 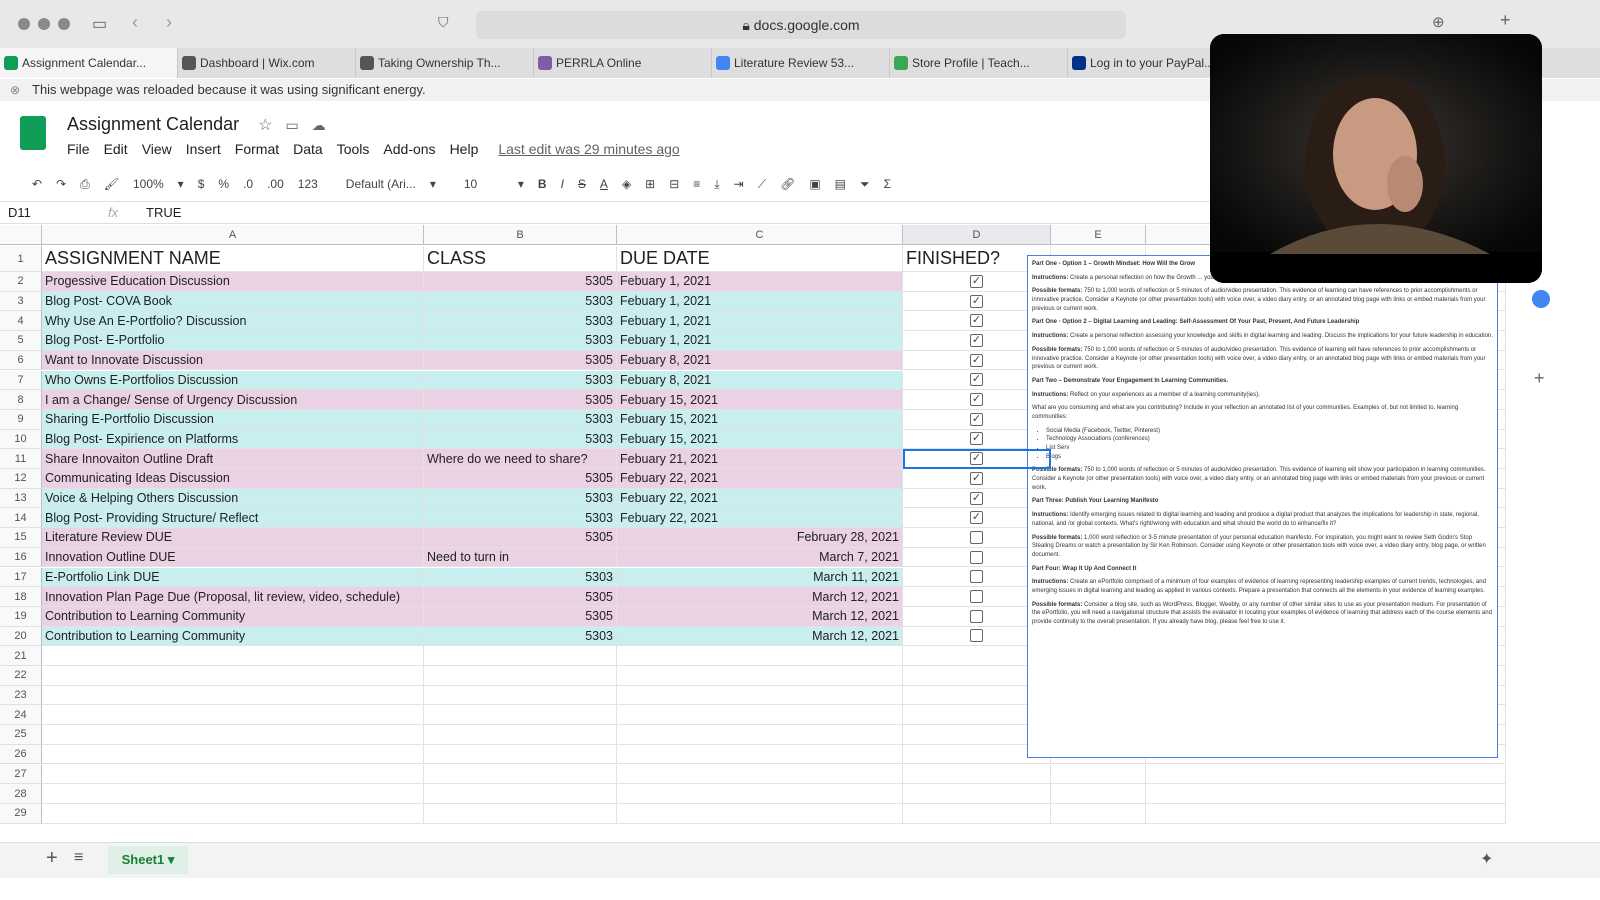 I want to click on column-header-e: E, so click(x=1098, y=235).